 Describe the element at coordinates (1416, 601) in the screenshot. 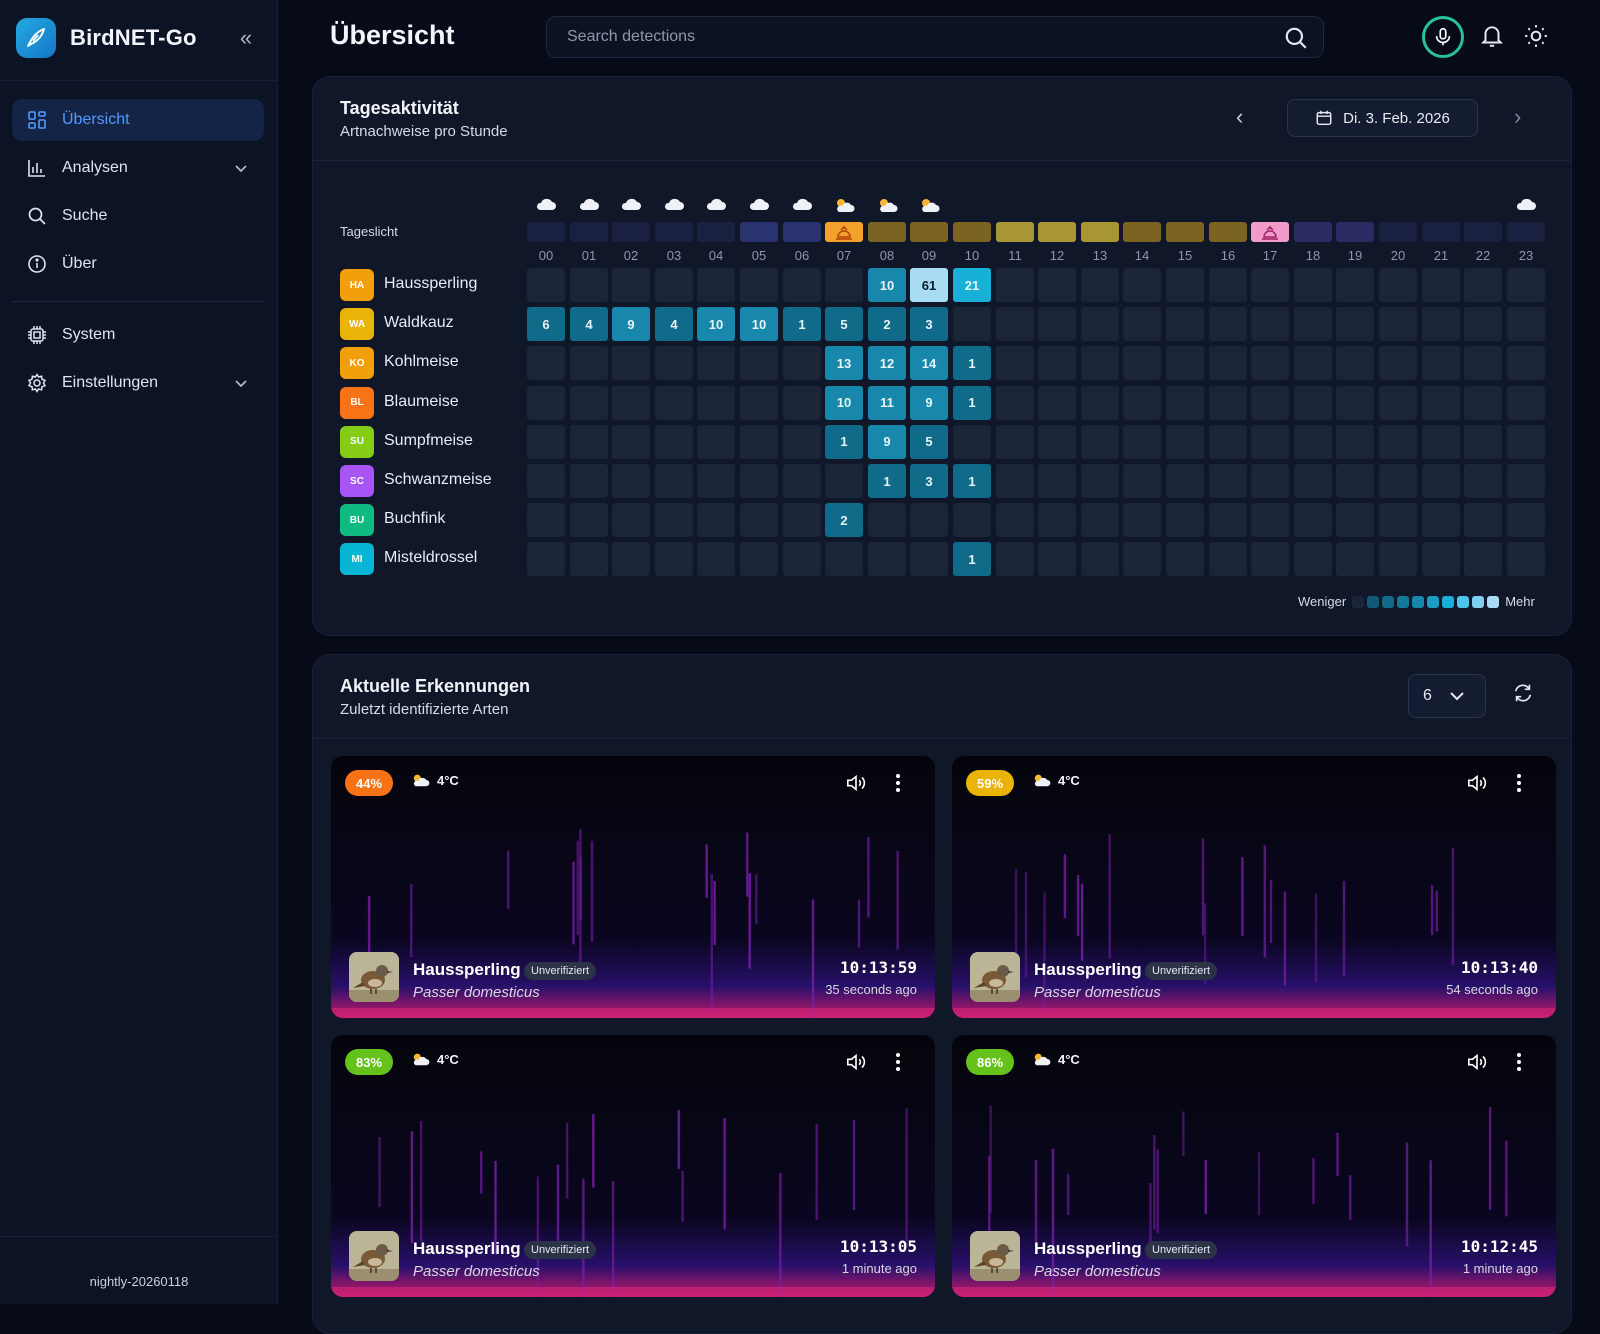

I see `heatmap-legend: Weniger Mehr` at that location.